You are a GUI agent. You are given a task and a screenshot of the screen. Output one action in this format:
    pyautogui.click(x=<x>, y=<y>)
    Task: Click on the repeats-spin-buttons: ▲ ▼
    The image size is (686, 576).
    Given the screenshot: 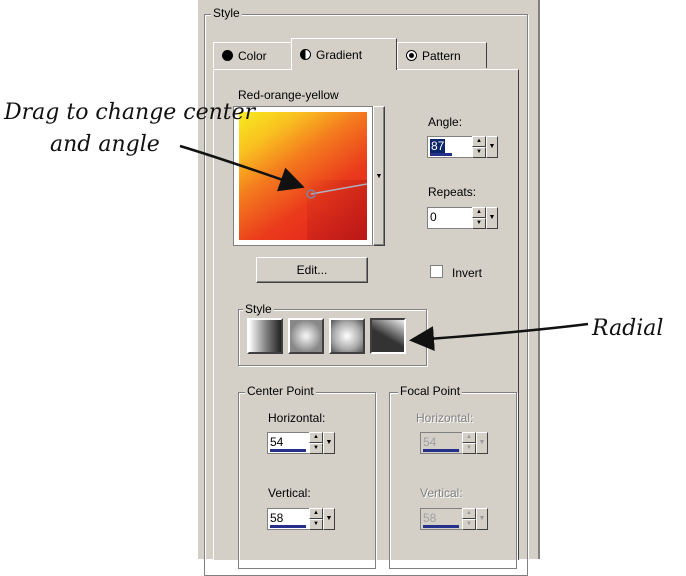 What is the action you would take?
    pyautogui.click(x=479, y=218)
    